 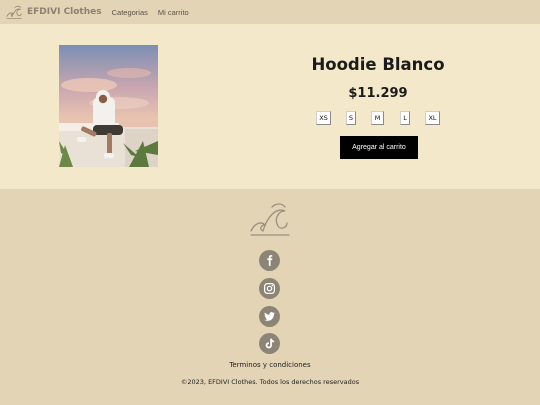 I want to click on size-button-s: S, so click(x=351, y=118).